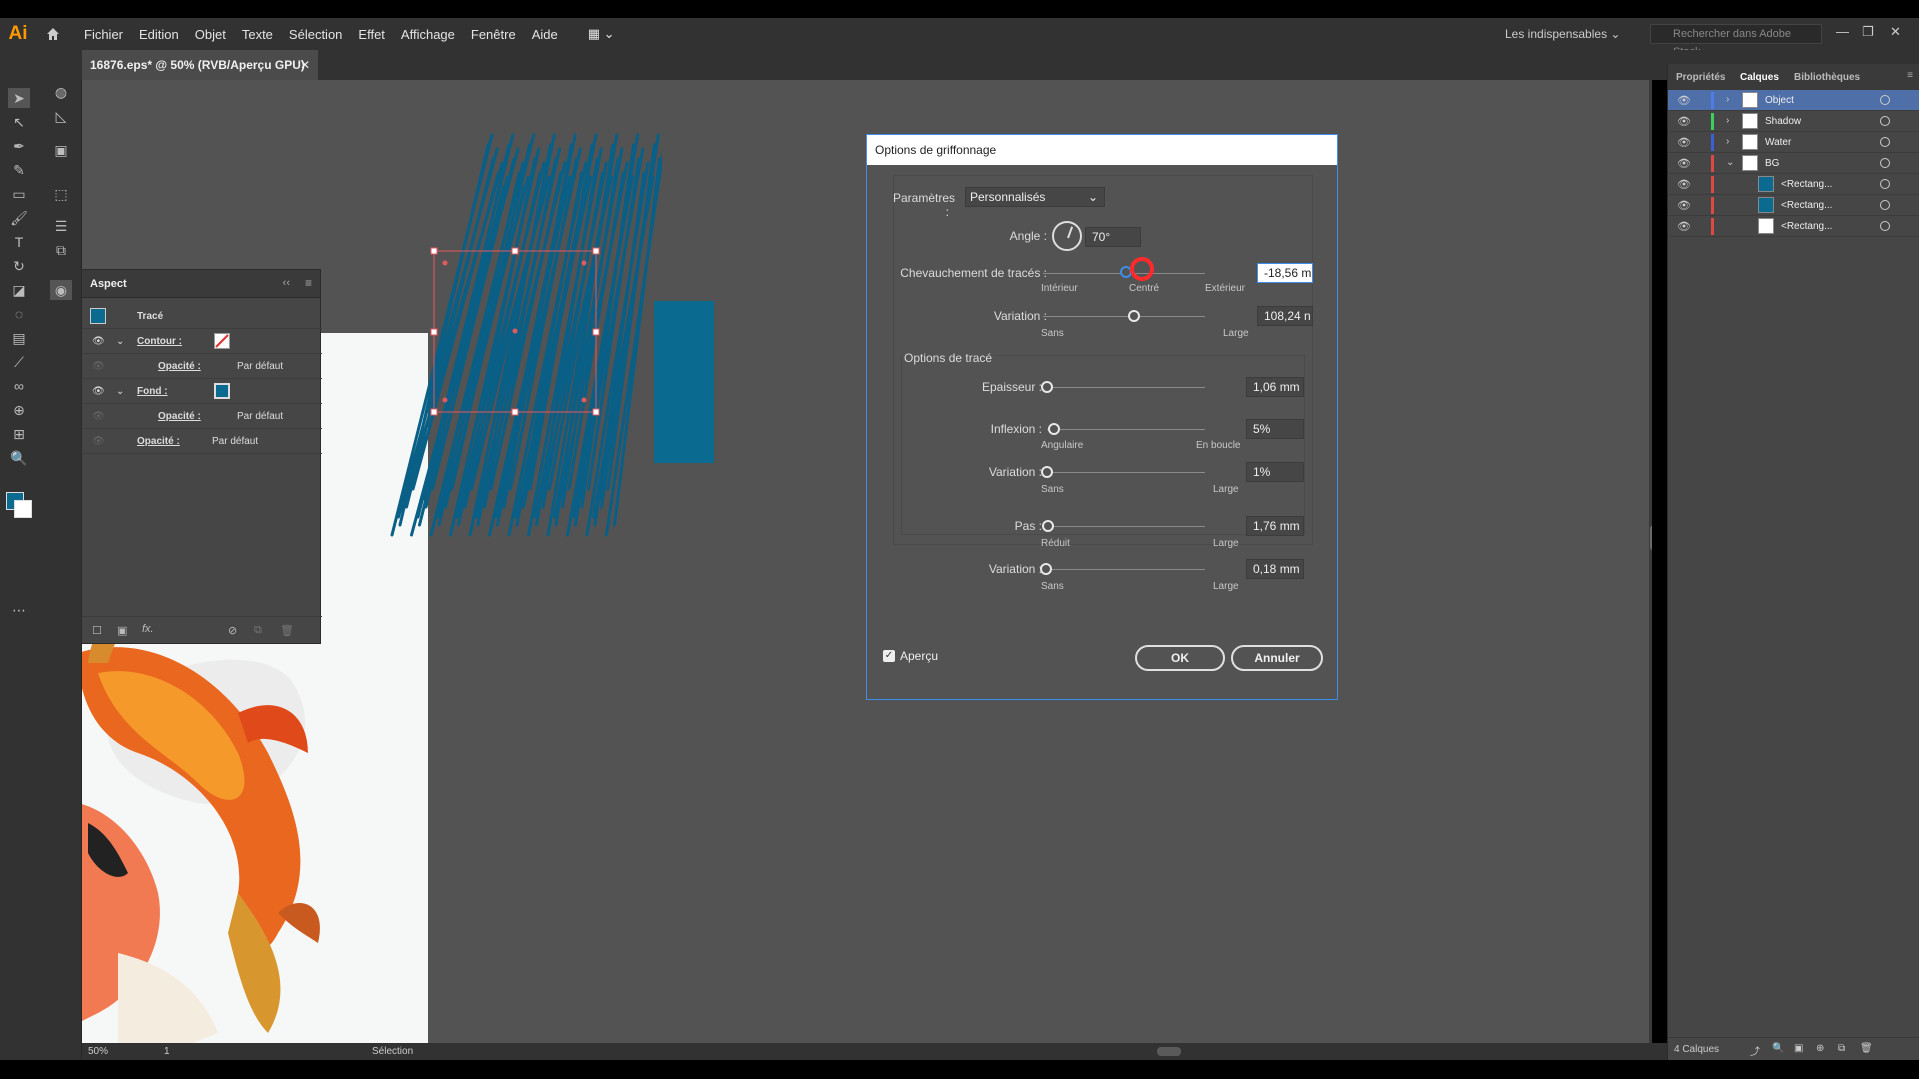 Image resolution: width=1919 pixels, height=1079 pixels. I want to click on inflexion-variation-input: 1%, so click(1275, 472).